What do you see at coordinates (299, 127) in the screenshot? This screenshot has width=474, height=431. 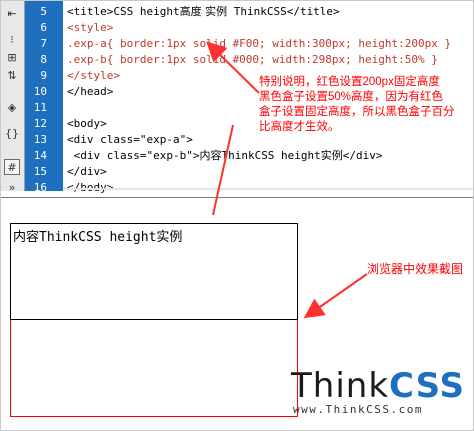 I see `annotation-line: 比高度才生效。` at bounding box center [299, 127].